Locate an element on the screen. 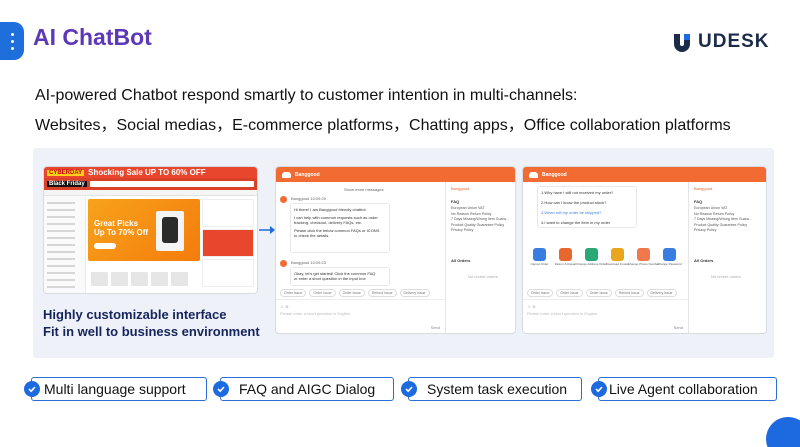 This screenshot has width=800, height=447. category-sidebar is located at coordinates (65, 245).